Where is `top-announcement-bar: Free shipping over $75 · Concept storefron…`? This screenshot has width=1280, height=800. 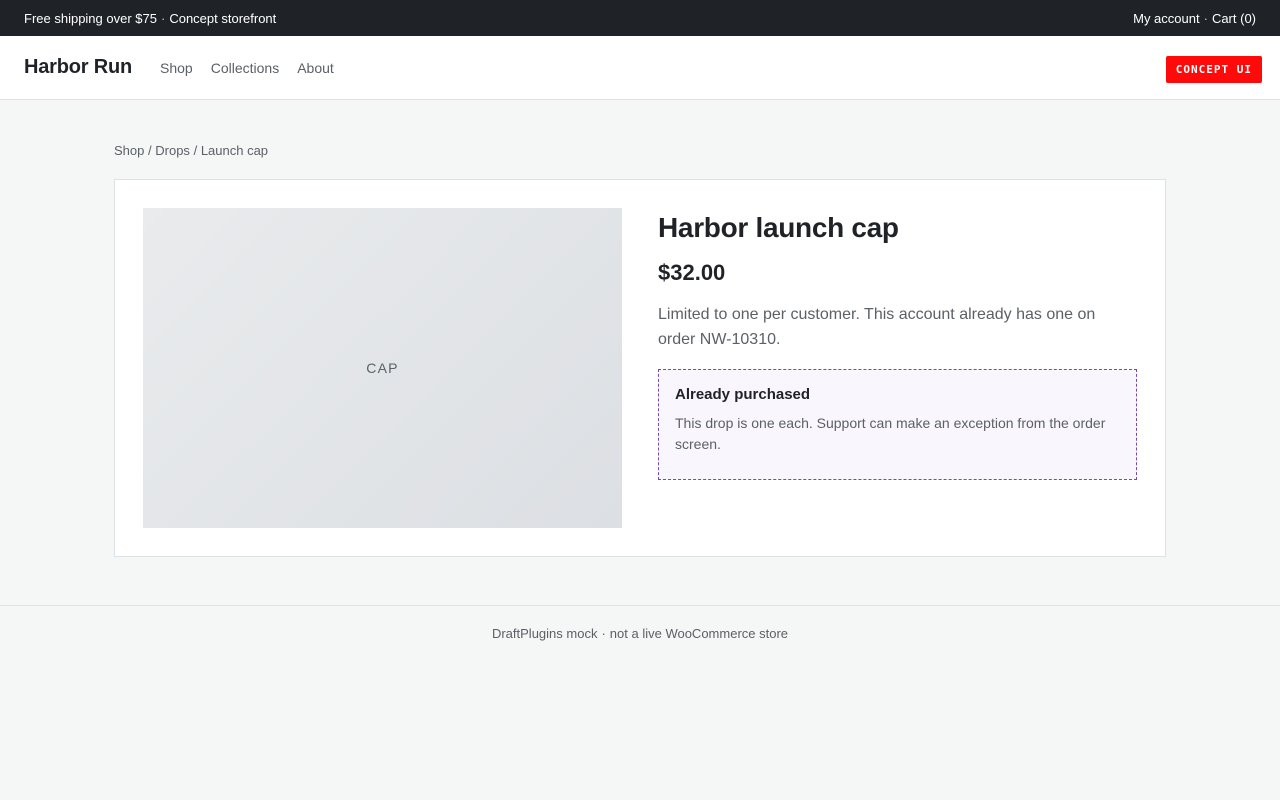 top-announcement-bar: Free shipping over $75 · Concept storefron… is located at coordinates (640, 18).